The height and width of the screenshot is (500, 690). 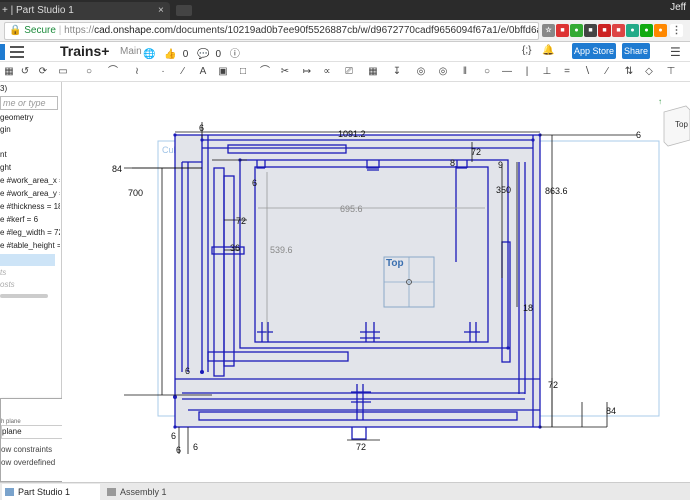 What do you see at coordinates (547, 72) in the screenshot?
I see `perpendicular-icon: ⊥` at bounding box center [547, 72].